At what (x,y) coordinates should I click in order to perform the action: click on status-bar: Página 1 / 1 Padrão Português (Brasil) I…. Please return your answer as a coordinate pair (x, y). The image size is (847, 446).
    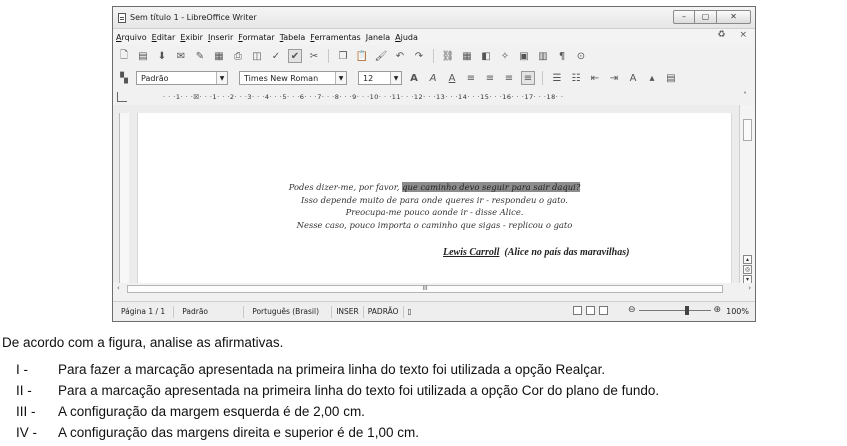
    Looking at the image, I should click on (434, 311).